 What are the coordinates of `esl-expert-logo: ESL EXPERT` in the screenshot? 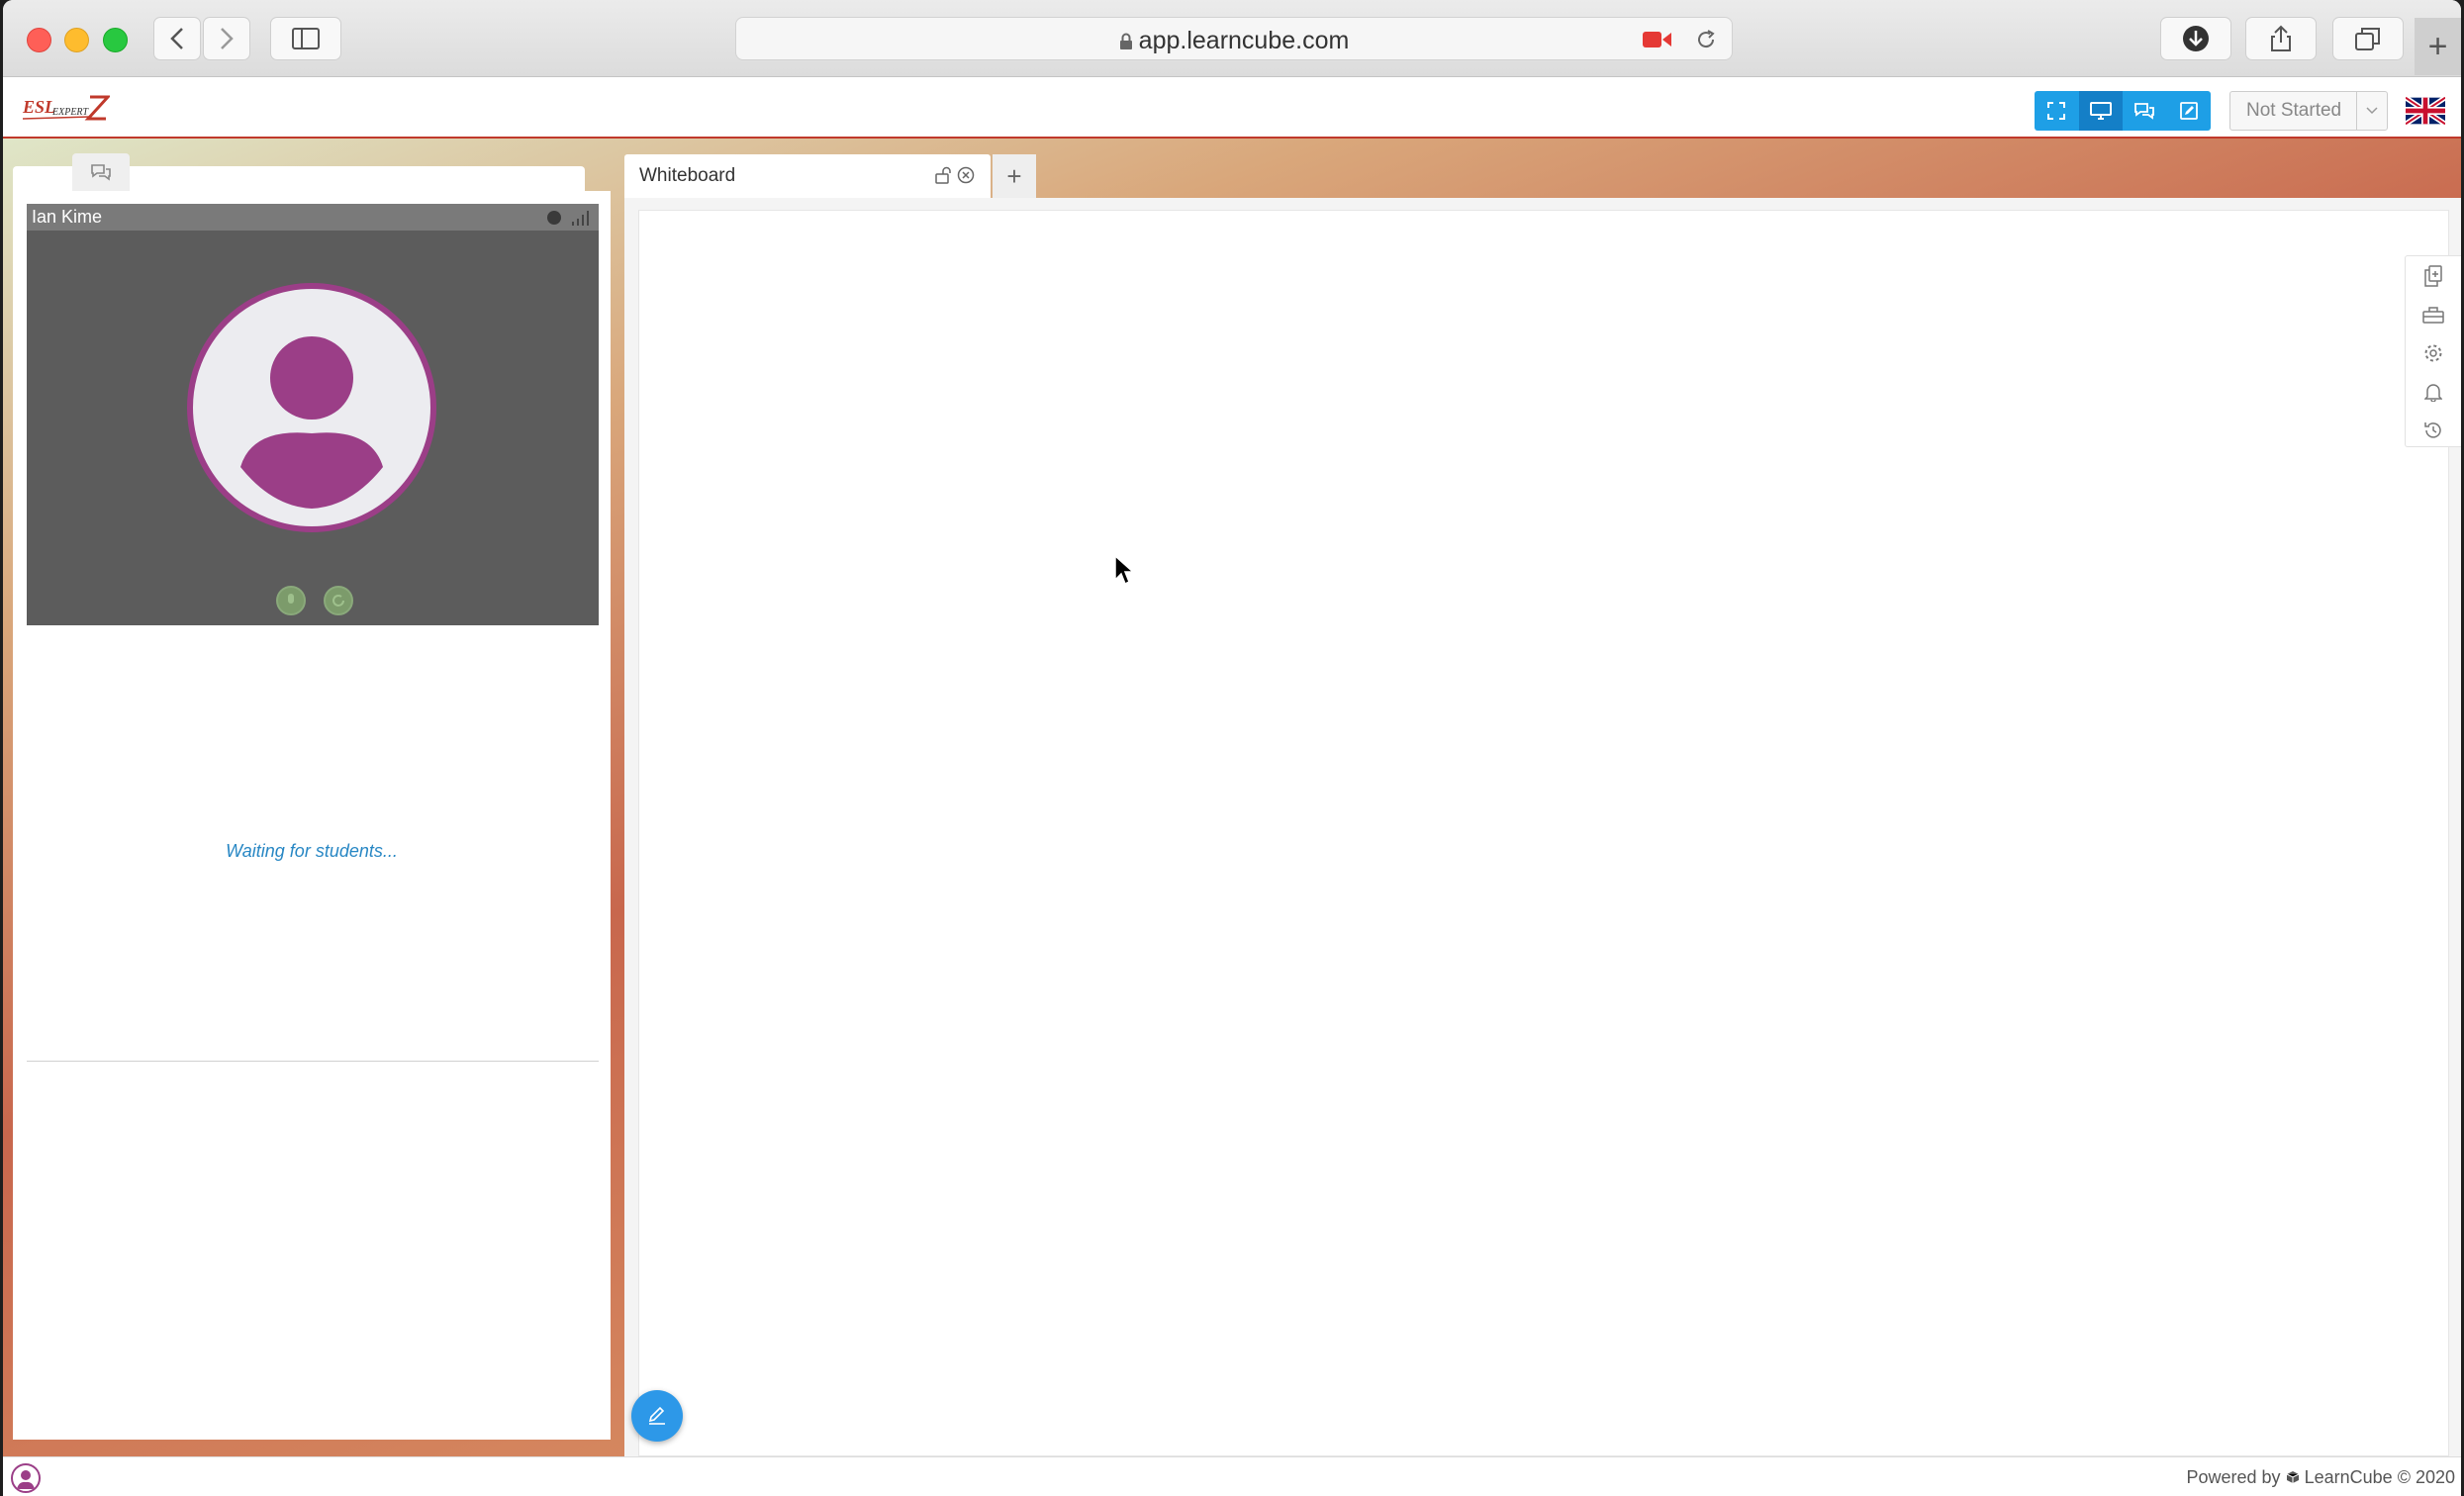 It's located at (66, 112).